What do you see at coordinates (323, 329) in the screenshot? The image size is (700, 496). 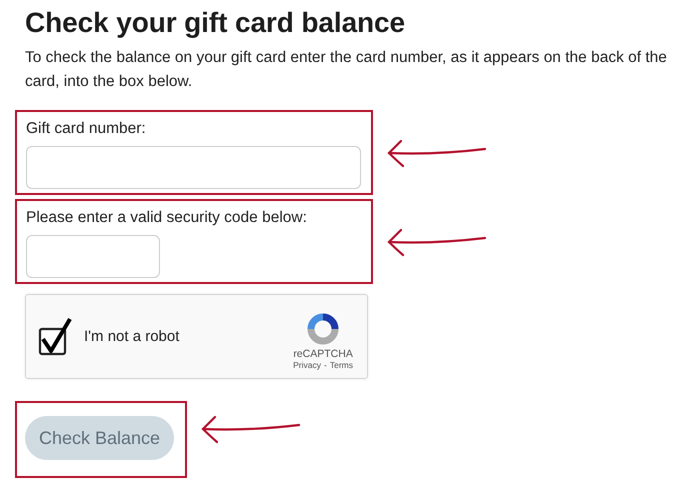 I see `recaptcha-logo-icon` at bounding box center [323, 329].